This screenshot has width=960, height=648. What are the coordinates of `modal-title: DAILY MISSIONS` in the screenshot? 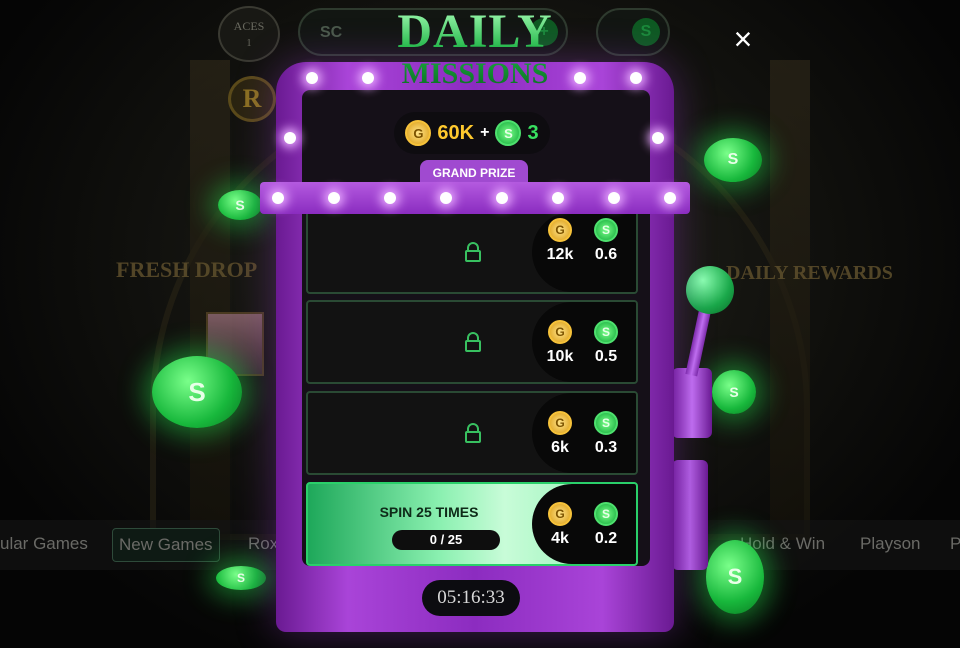 It's located at (475, 48).